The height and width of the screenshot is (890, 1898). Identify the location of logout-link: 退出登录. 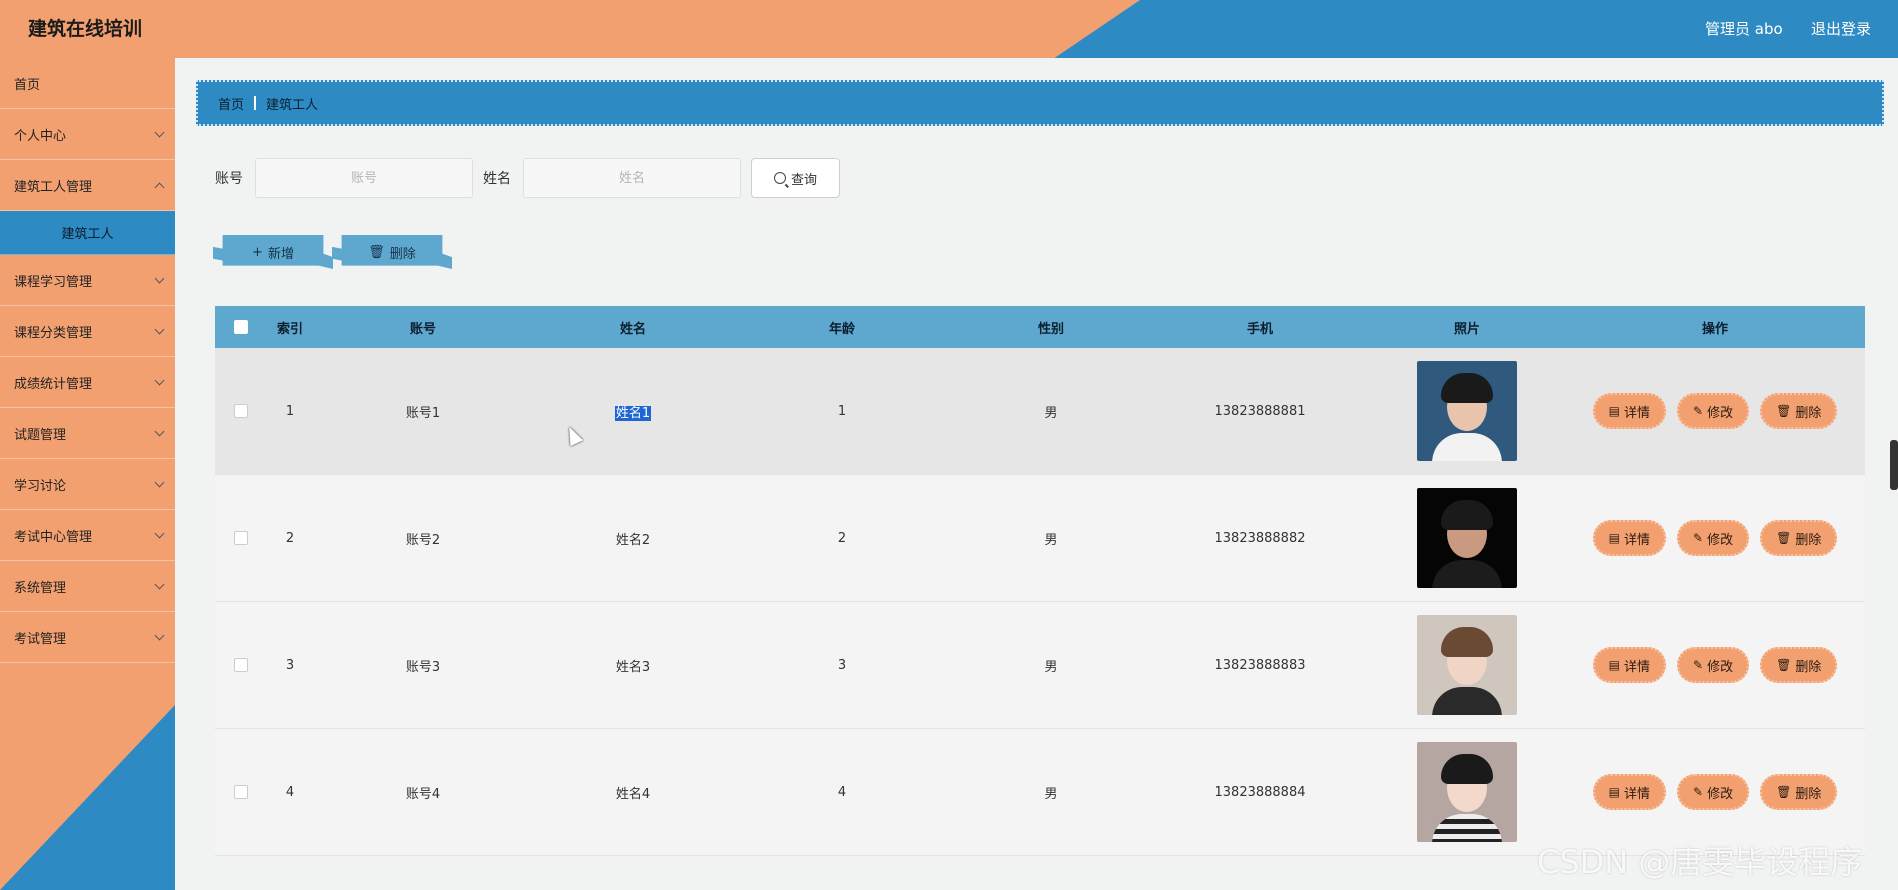
(1841, 28).